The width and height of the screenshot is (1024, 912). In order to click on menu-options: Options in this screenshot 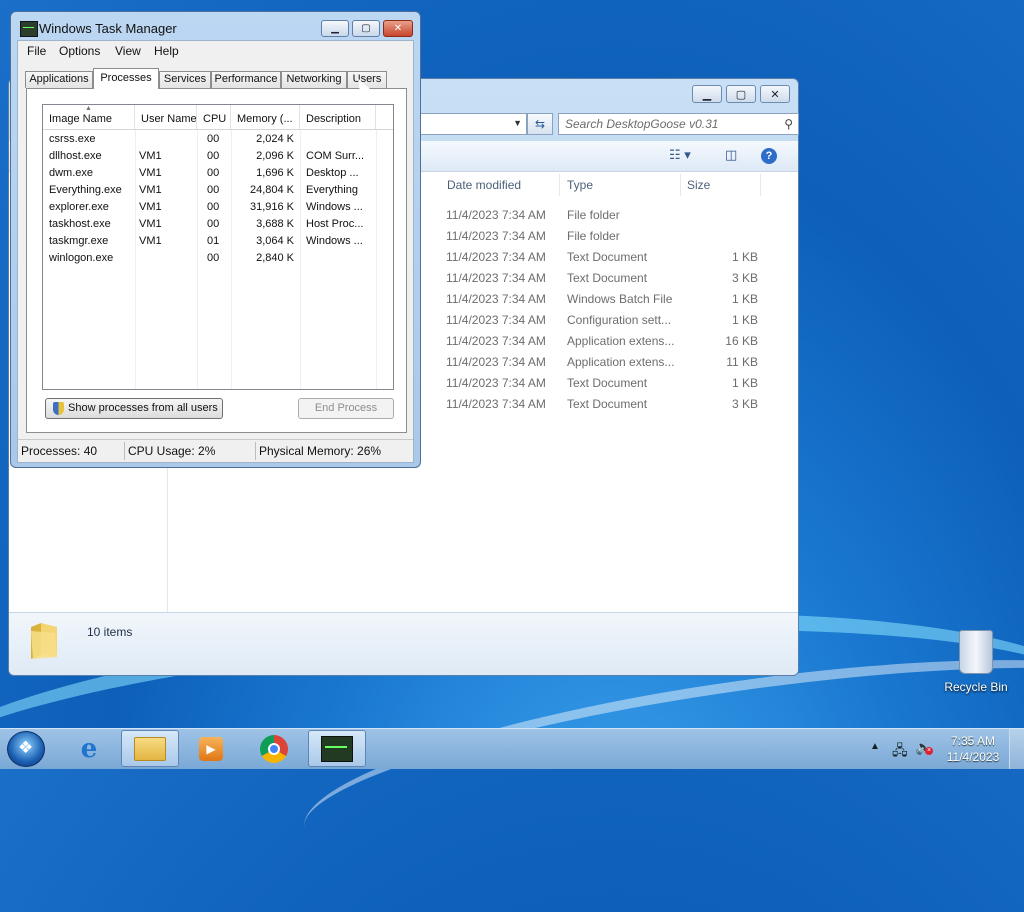, I will do `click(79, 51)`.